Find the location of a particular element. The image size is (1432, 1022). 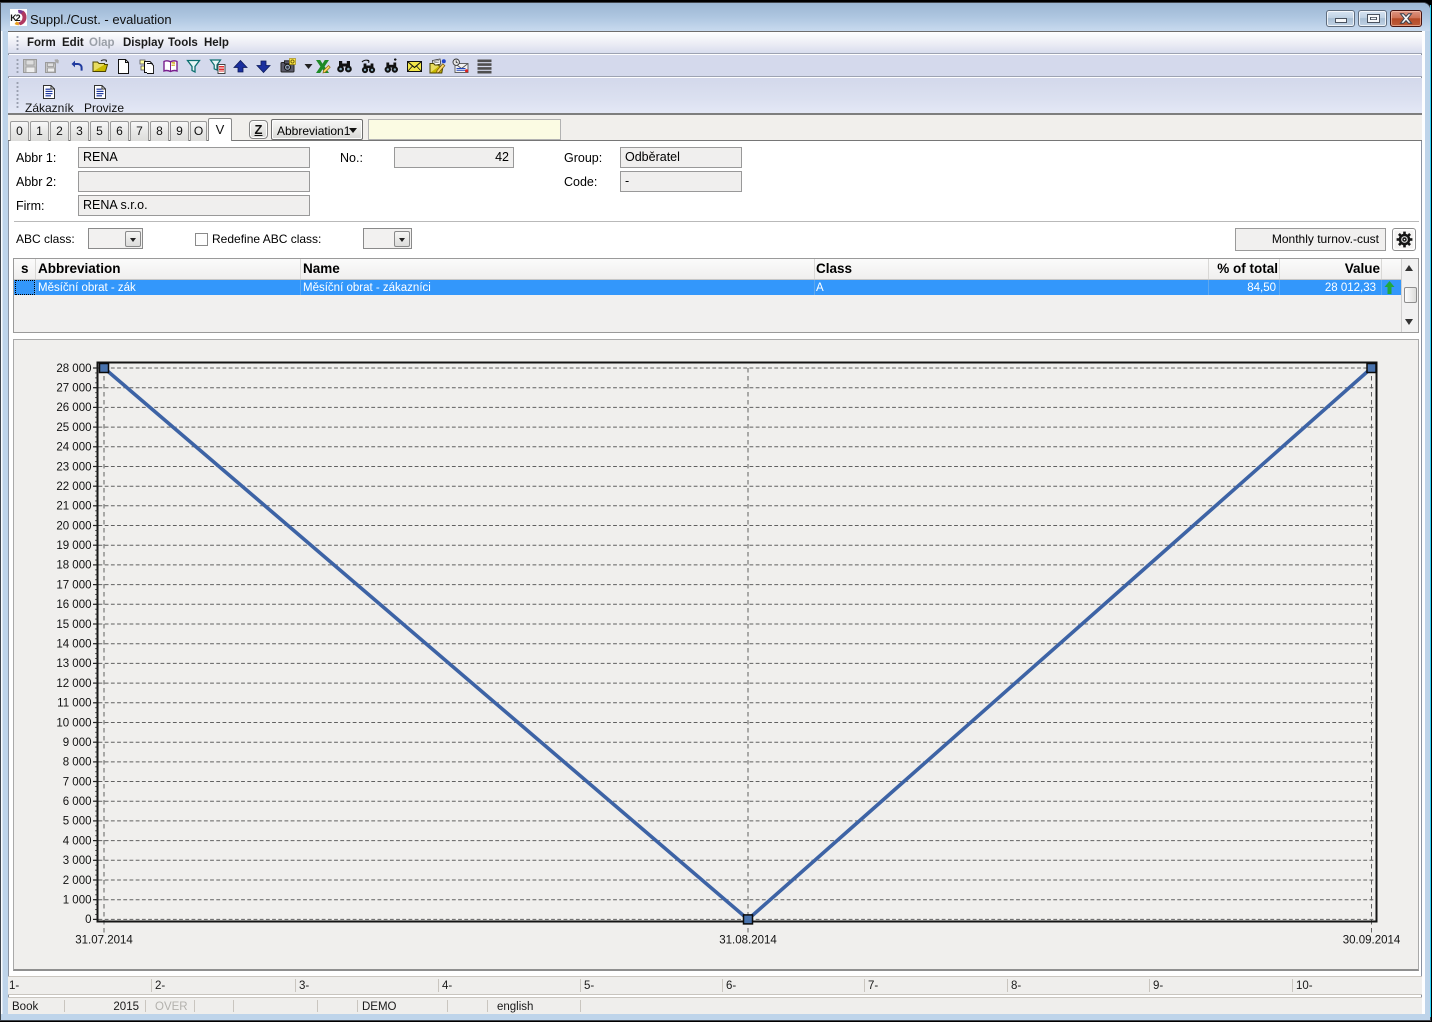

svg-text: 12 000 is located at coordinates (73, 684).